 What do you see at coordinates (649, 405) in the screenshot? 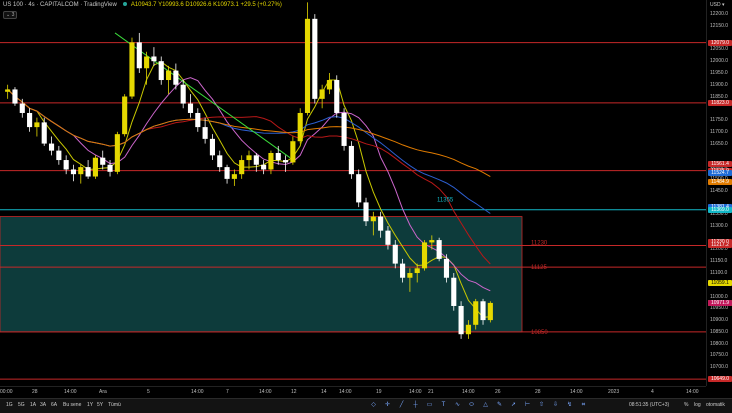
I see `clock: 08:51:35 (UTC+3)` at bounding box center [649, 405].